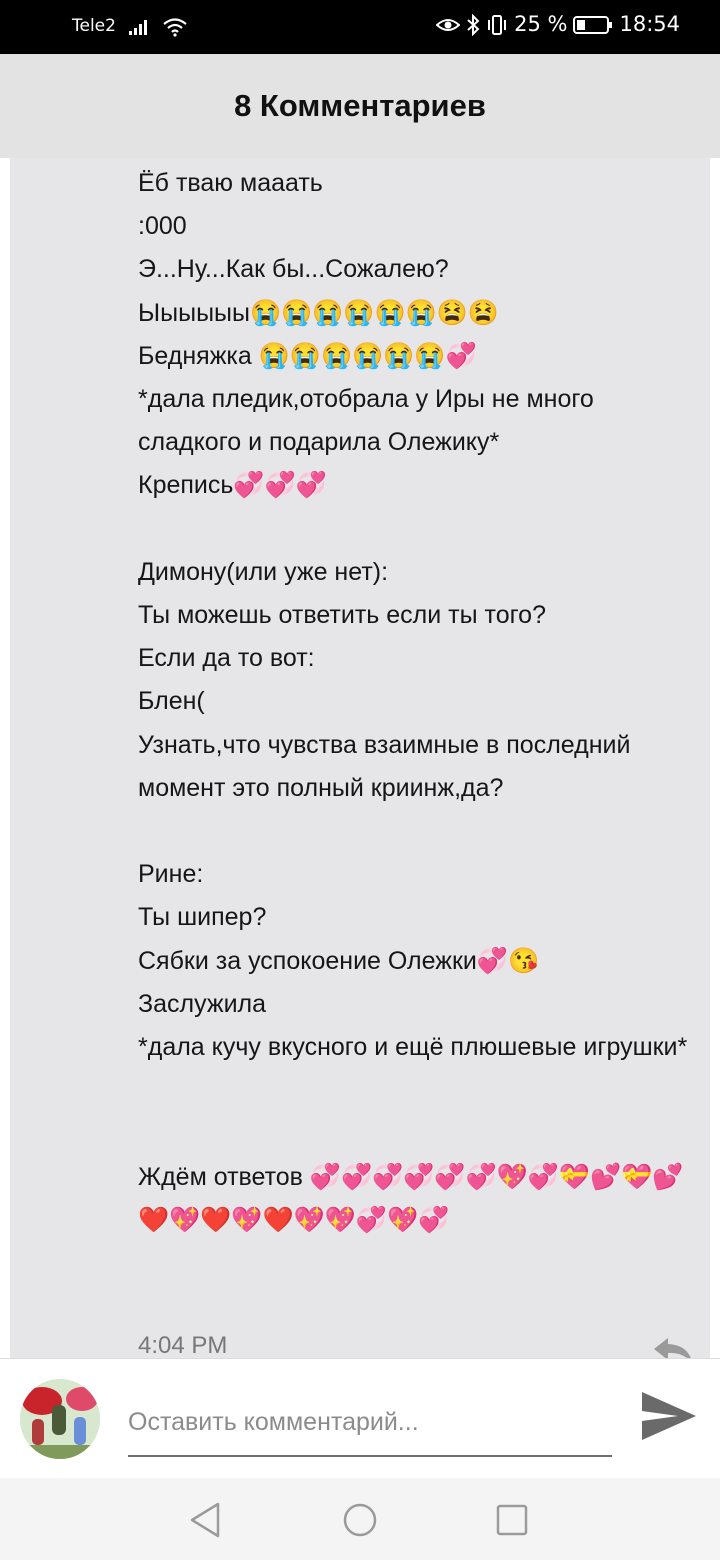 Image resolution: width=720 pixels, height=1560 pixels. I want to click on status-right: 25 % 18:54, so click(558, 24).